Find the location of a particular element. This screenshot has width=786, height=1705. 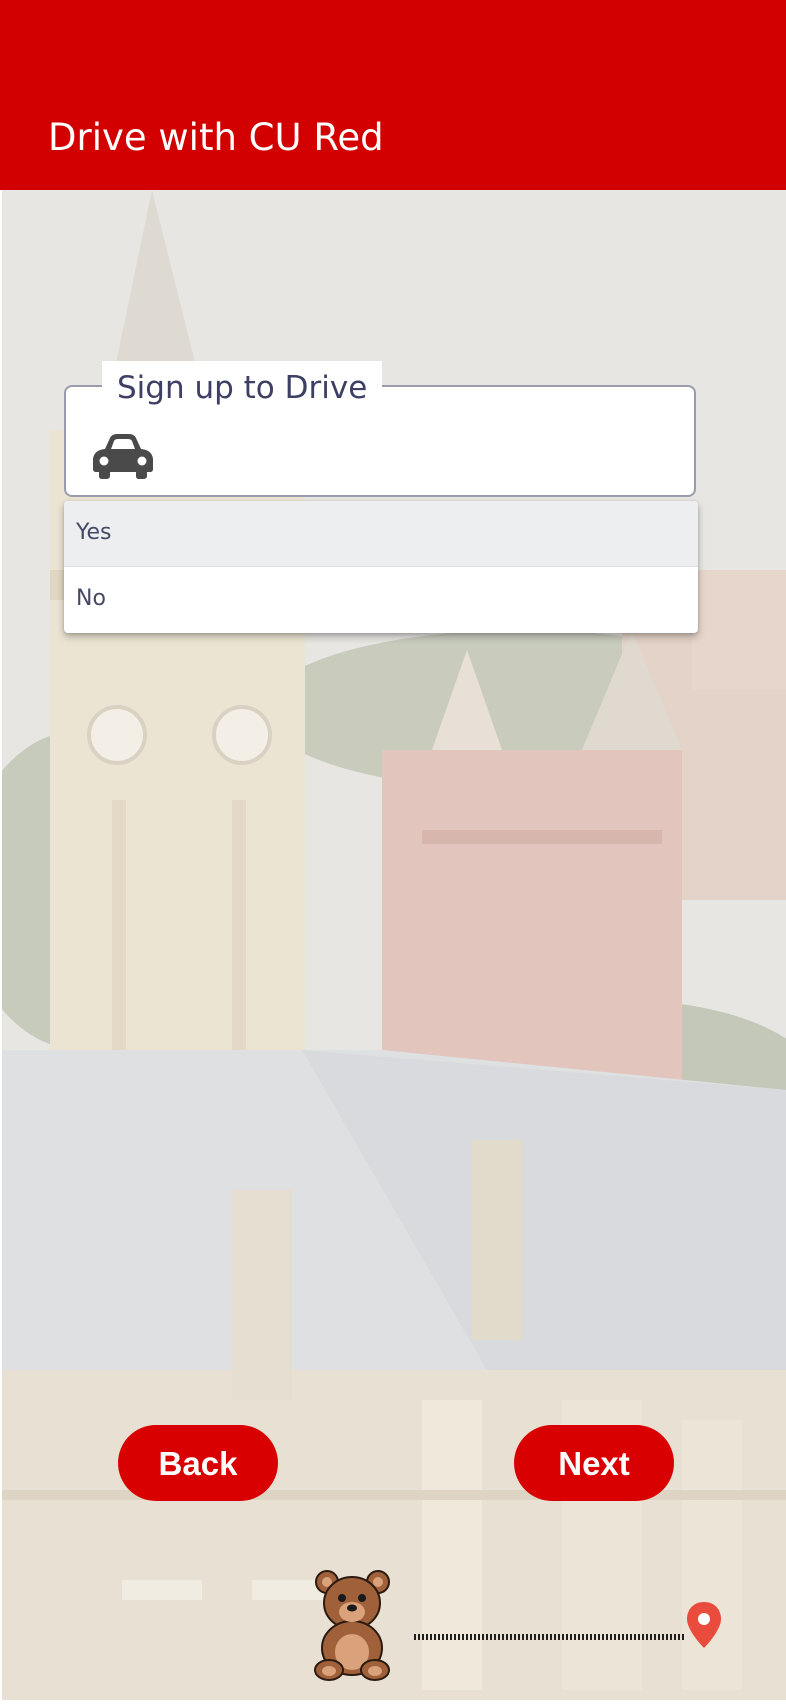

option-yes: Yes is located at coordinates (381, 534).